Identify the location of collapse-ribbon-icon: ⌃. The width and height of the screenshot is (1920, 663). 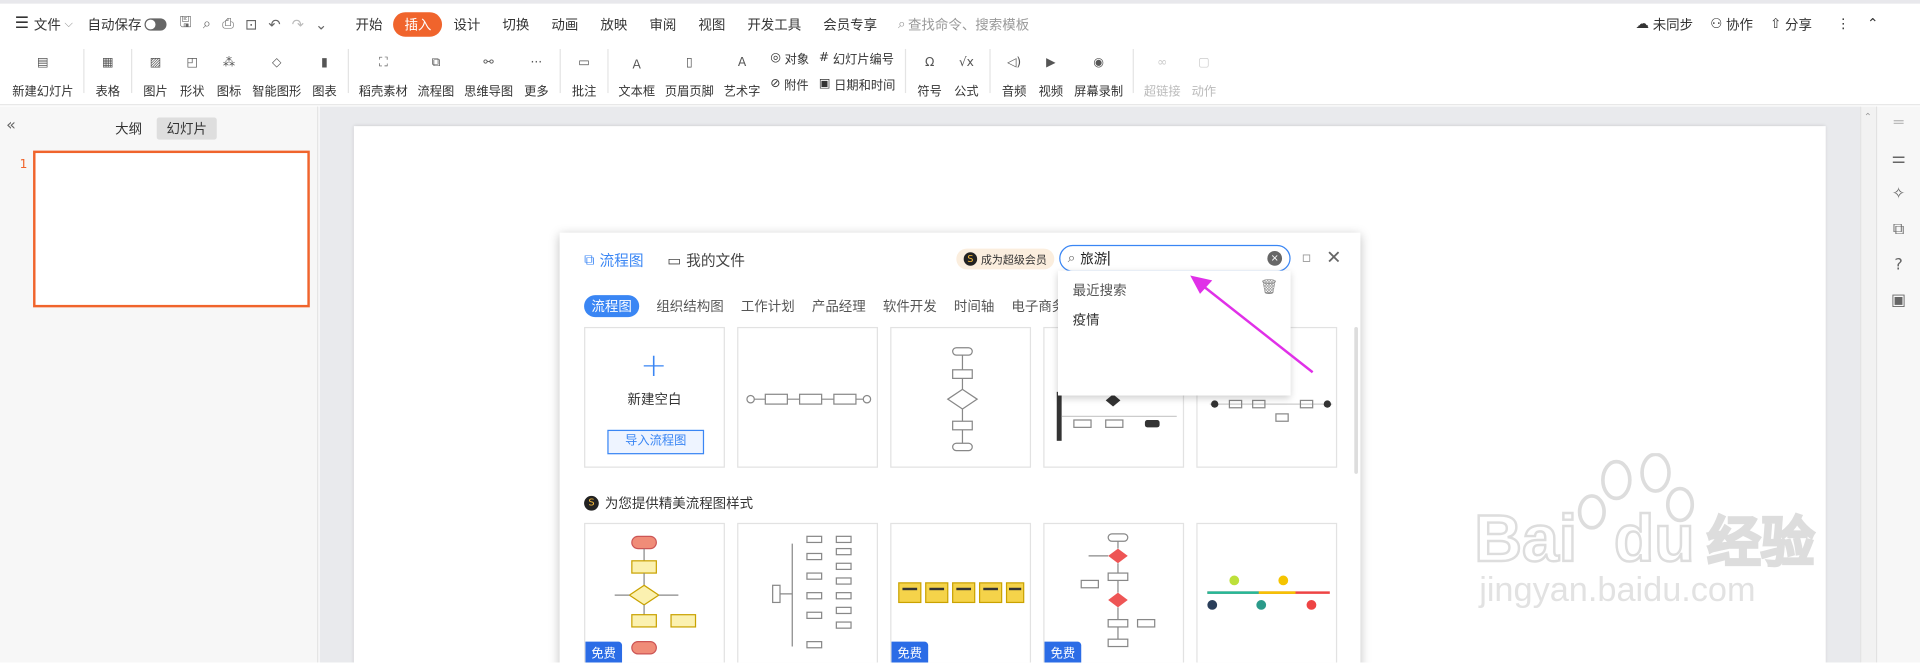
(1872, 24).